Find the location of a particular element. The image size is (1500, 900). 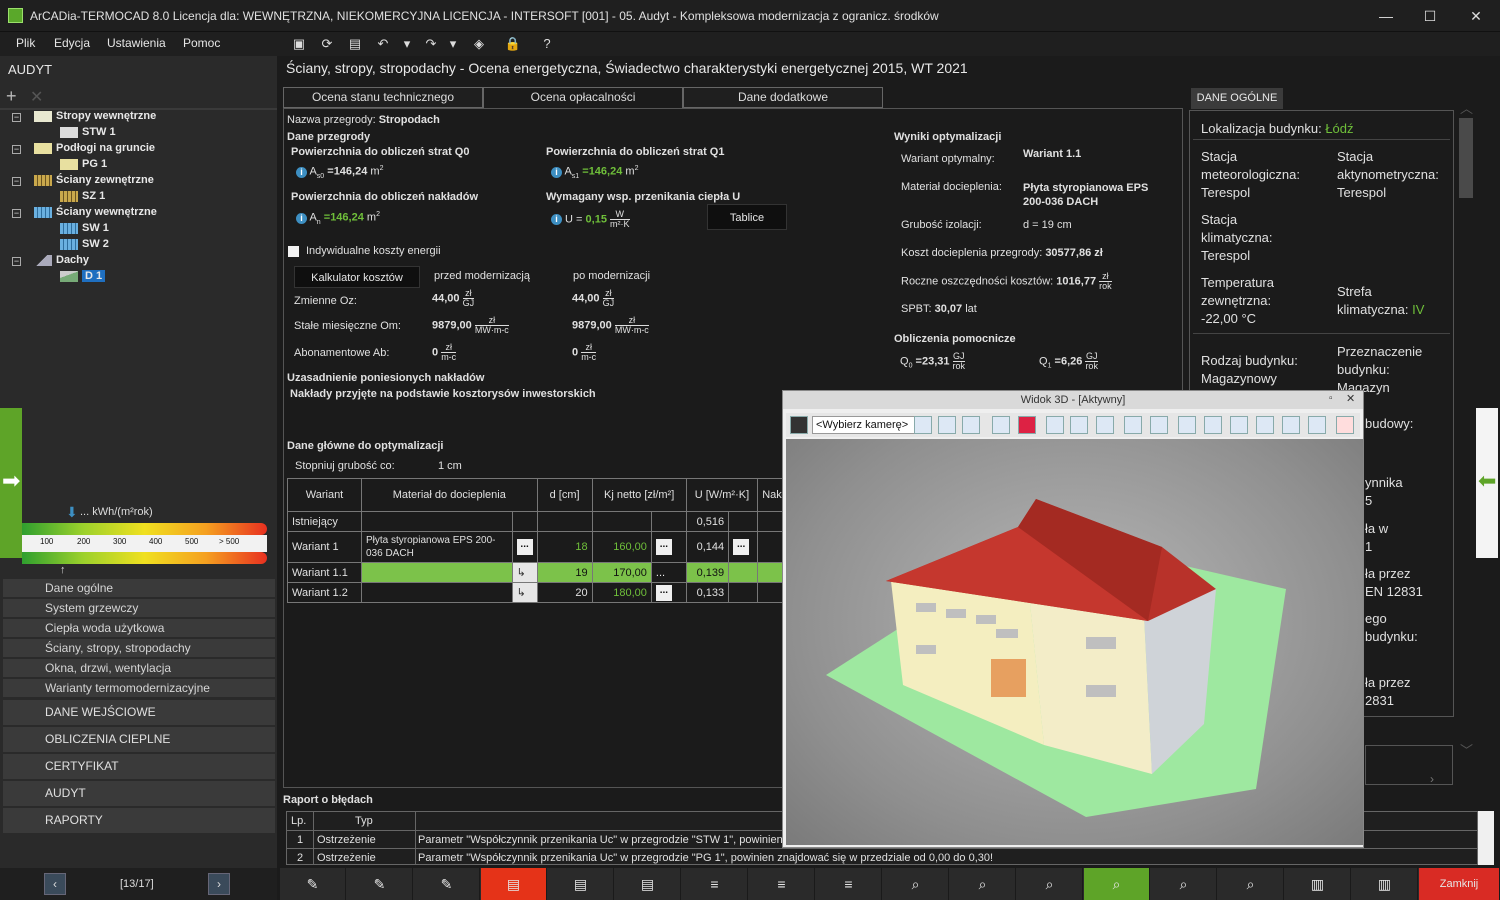

tablice-button: Tablice is located at coordinates (747, 217).